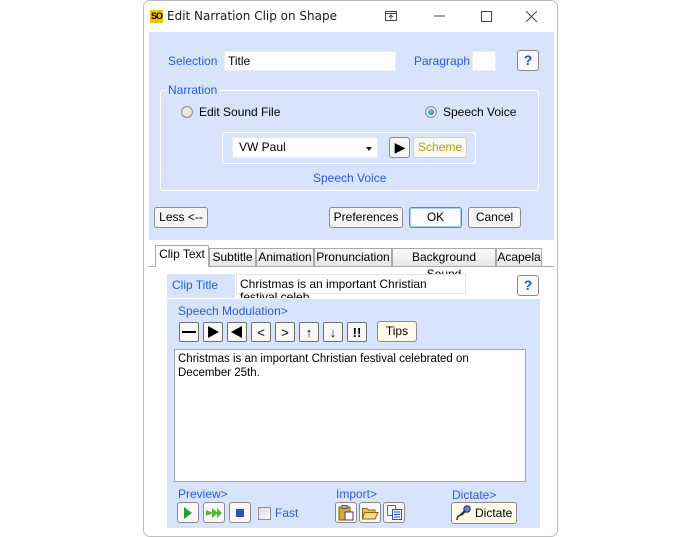 This screenshot has width=700, height=537. I want to click on play-voice-button: ▶, so click(399, 147).